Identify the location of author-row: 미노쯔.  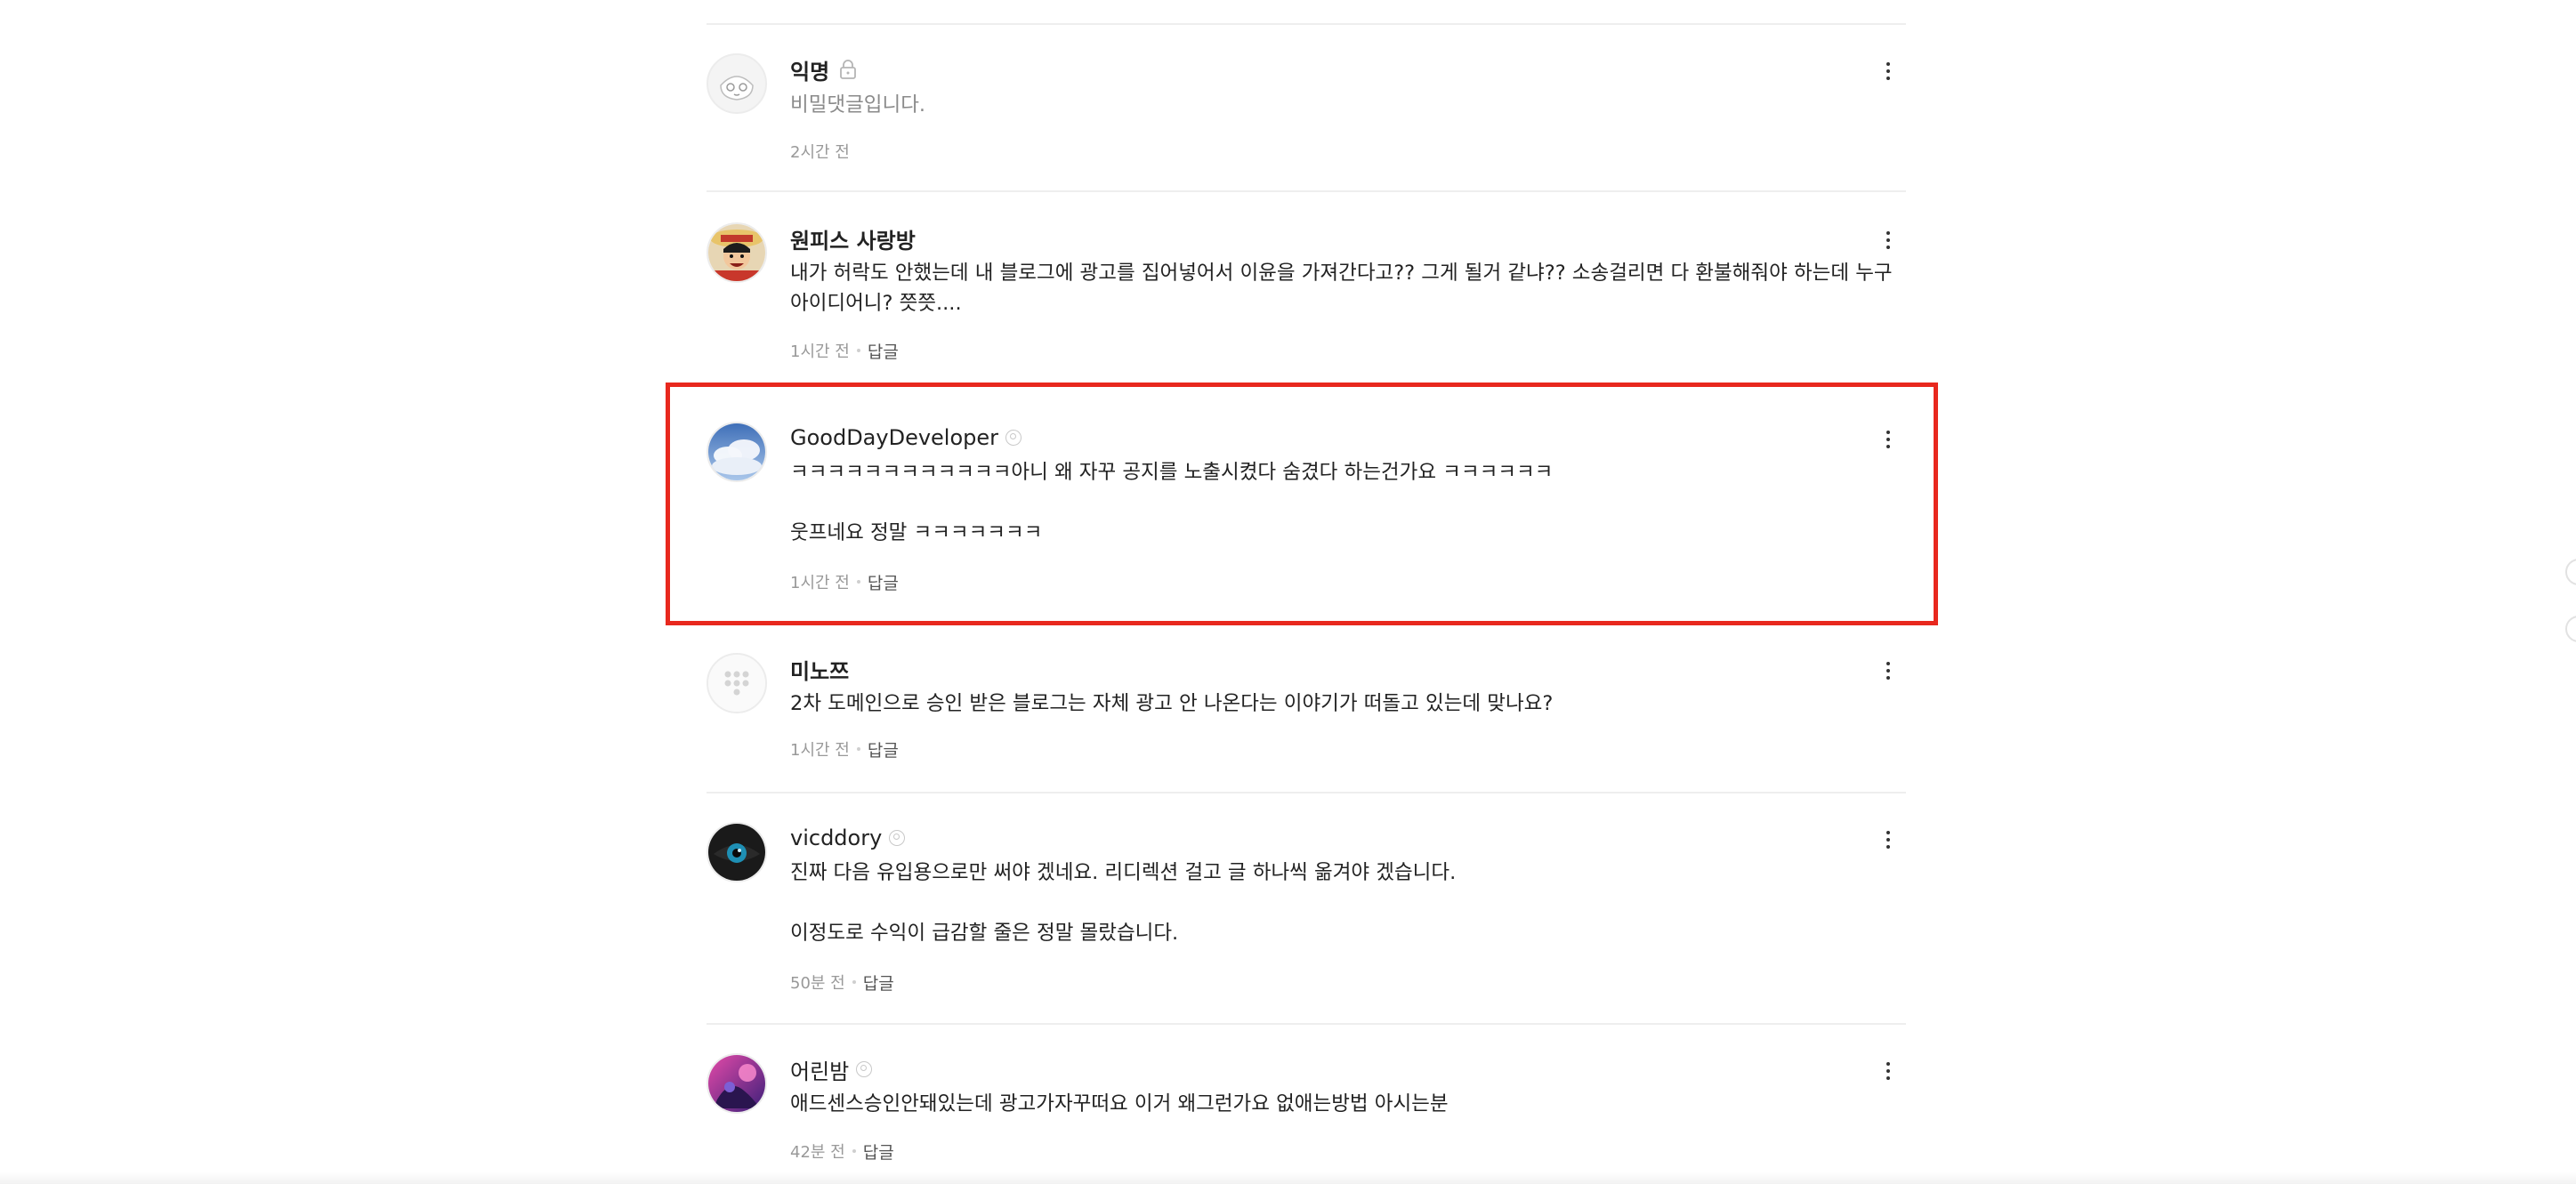
(819, 669).